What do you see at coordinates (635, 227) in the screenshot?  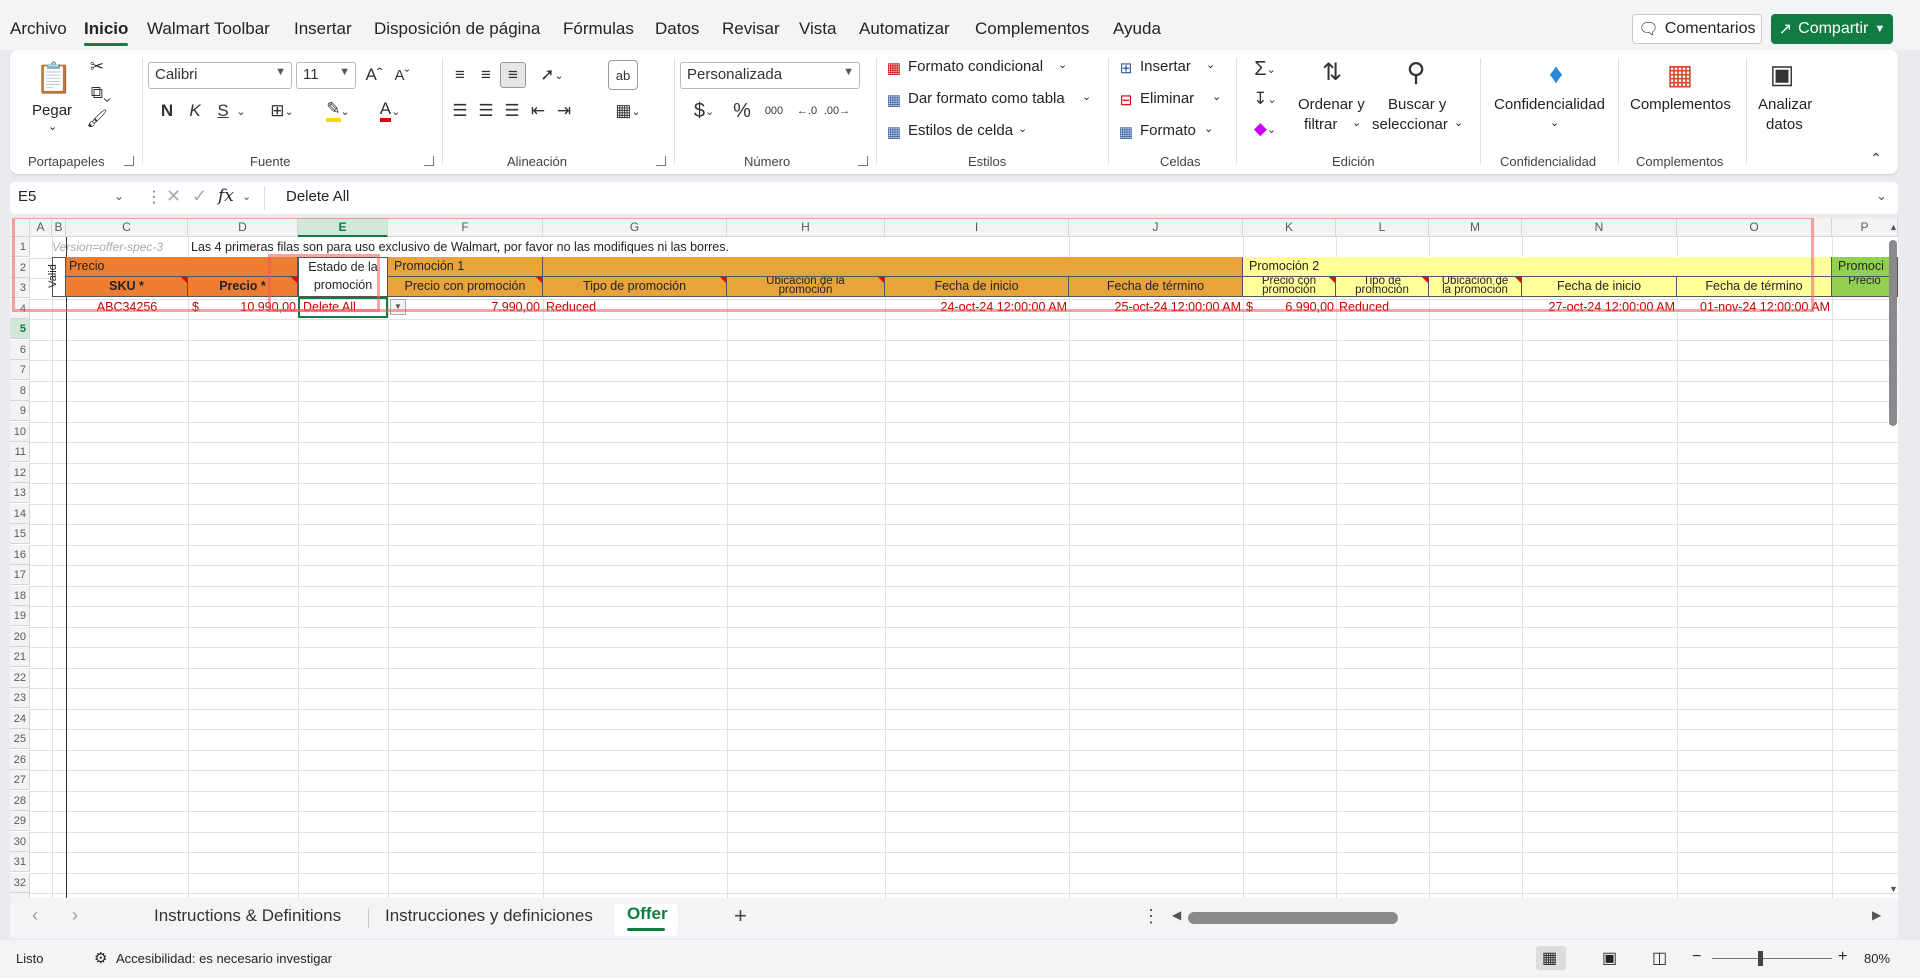 I see `column-header-g: G` at bounding box center [635, 227].